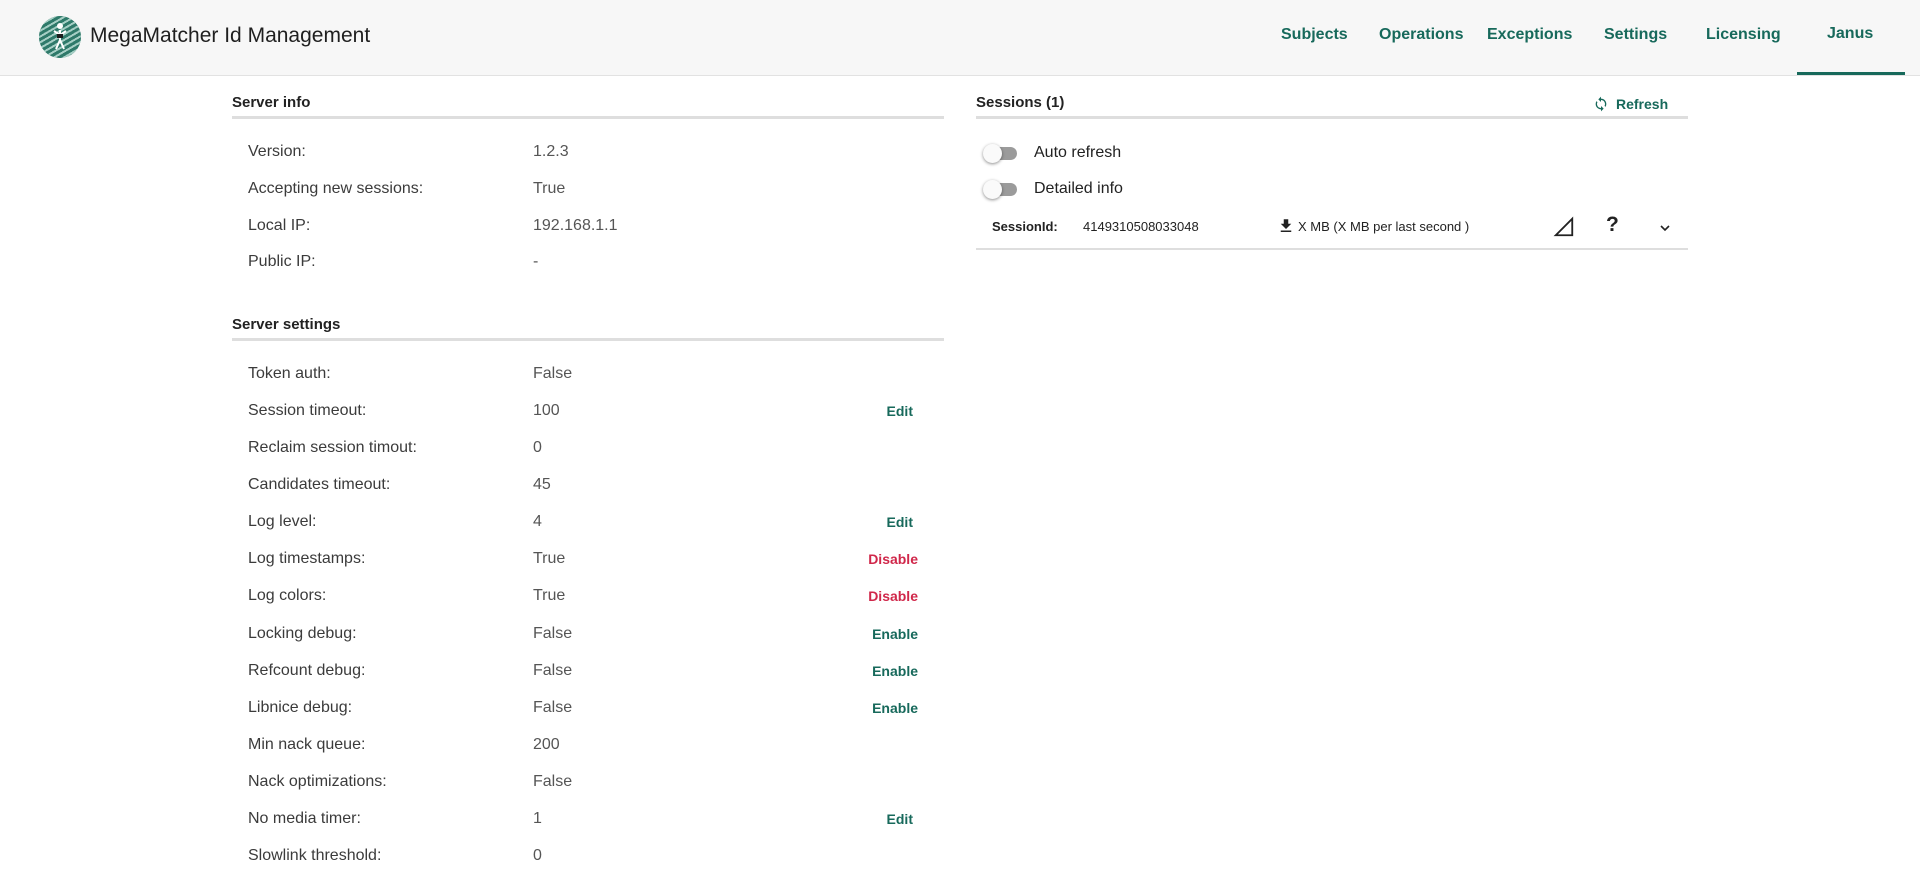 Image resolution: width=1920 pixels, height=886 pixels. What do you see at coordinates (300, 707) in the screenshot?
I see `setting-label: Libnice debug:` at bounding box center [300, 707].